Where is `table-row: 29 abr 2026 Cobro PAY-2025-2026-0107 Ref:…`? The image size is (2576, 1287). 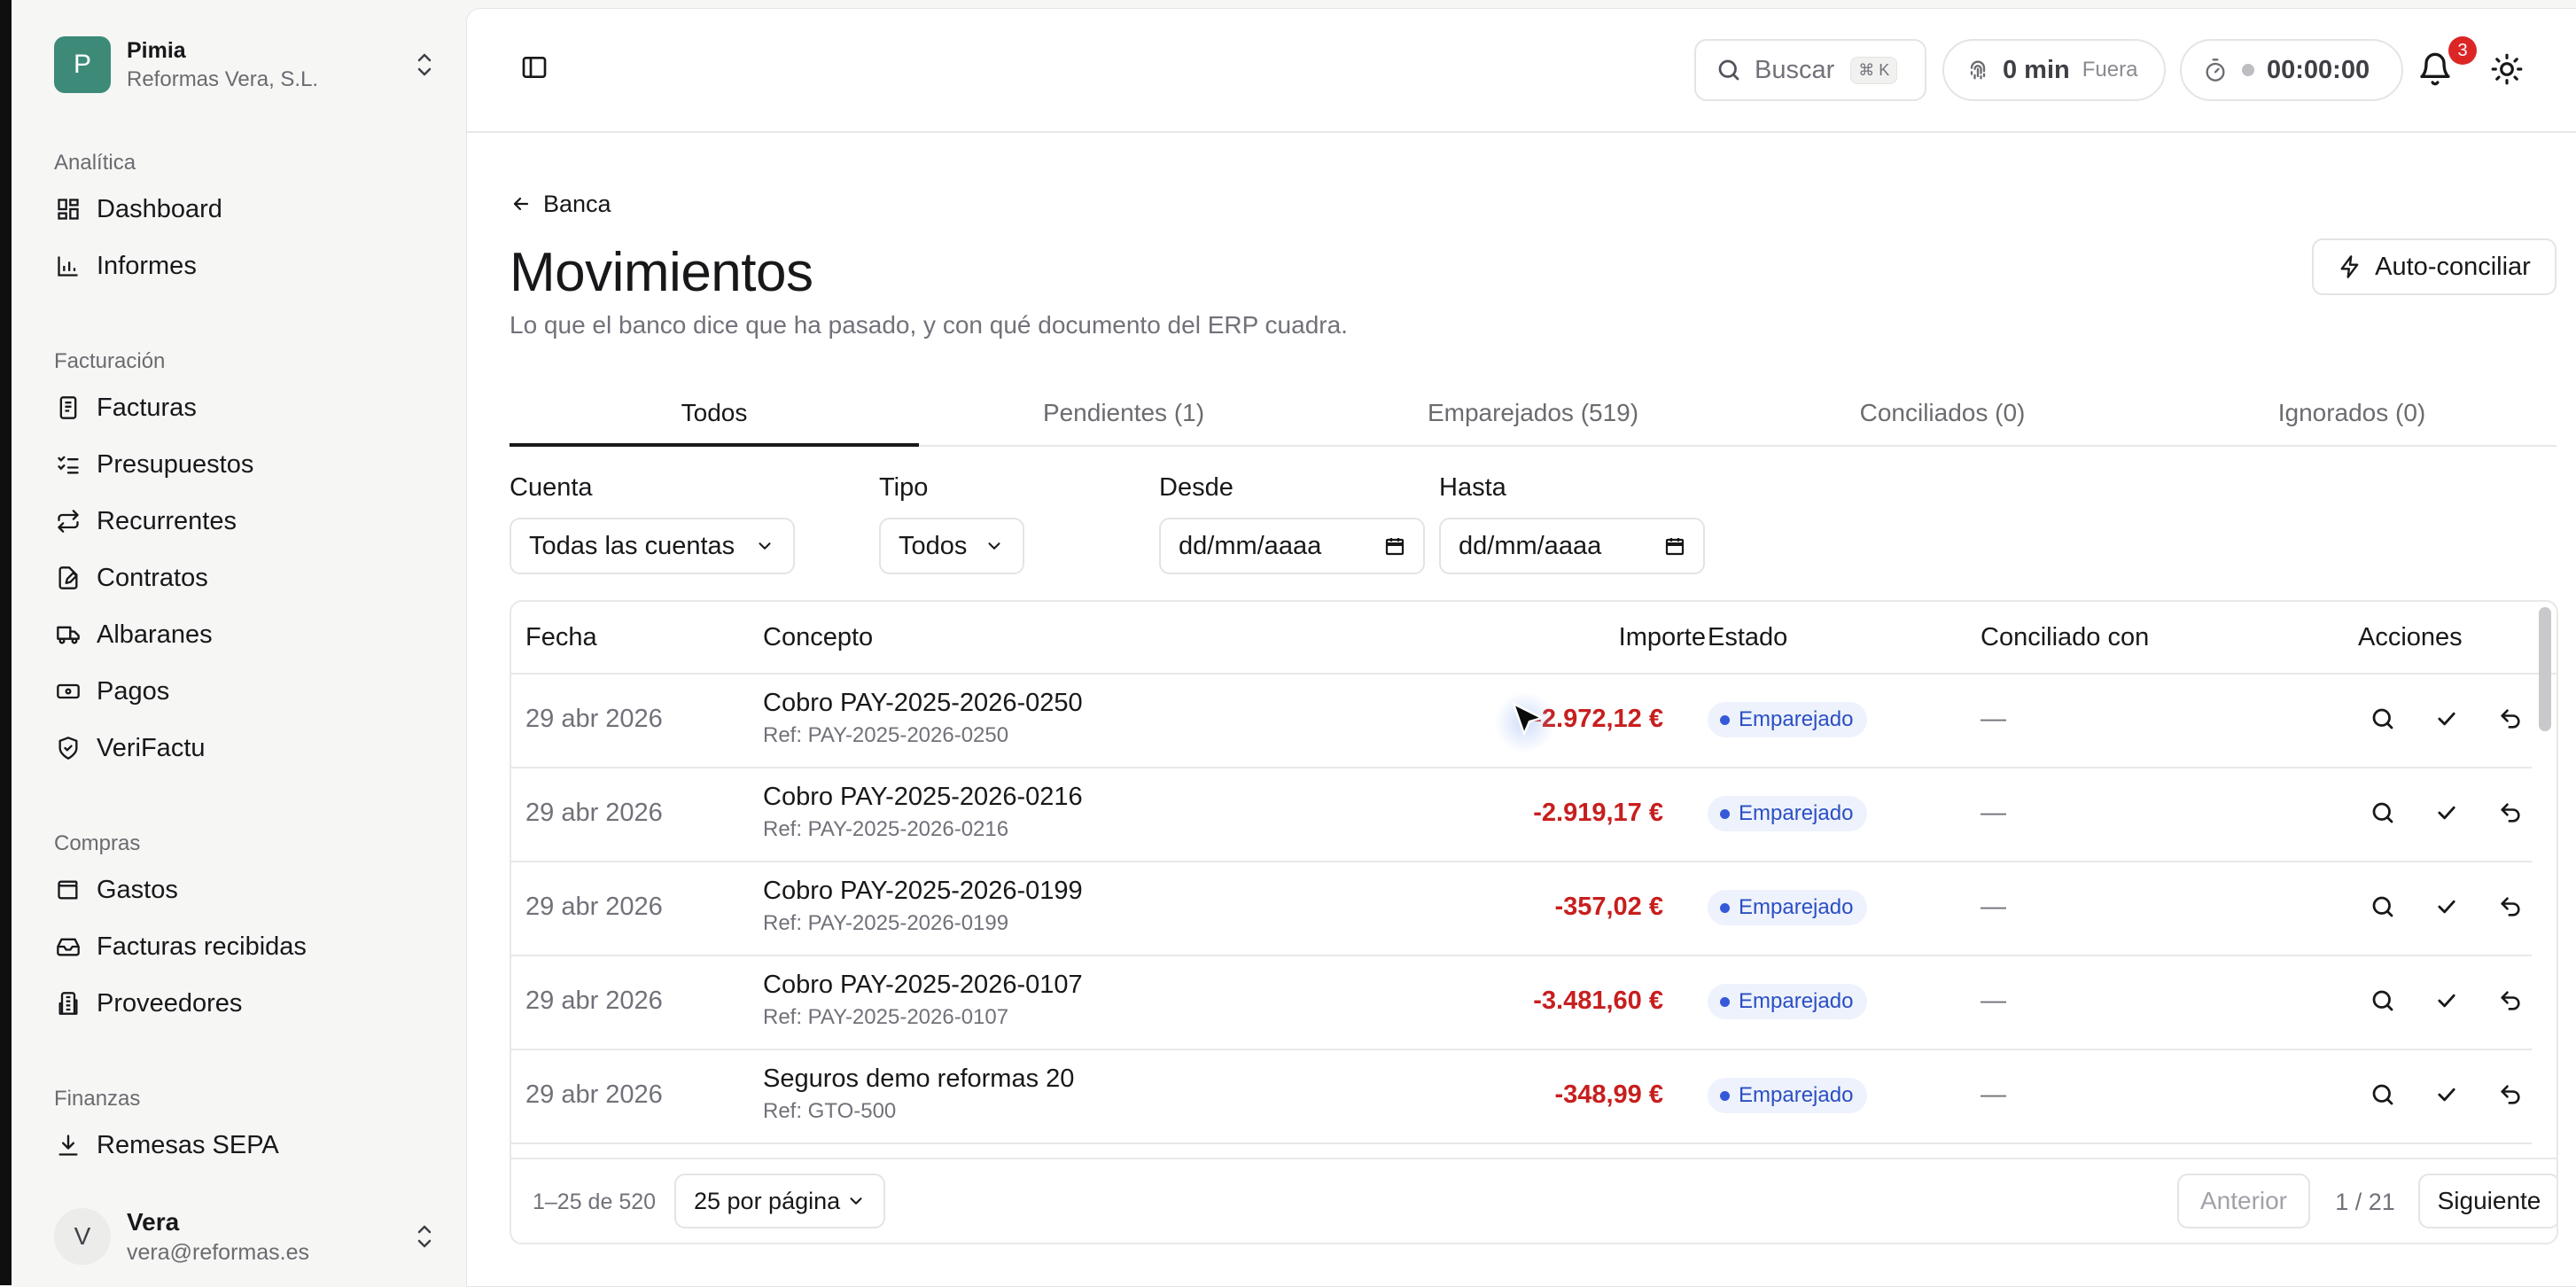 table-row: 29 abr 2026 Cobro PAY-2025-2026-0107 Ref:… is located at coordinates (1522, 1003).